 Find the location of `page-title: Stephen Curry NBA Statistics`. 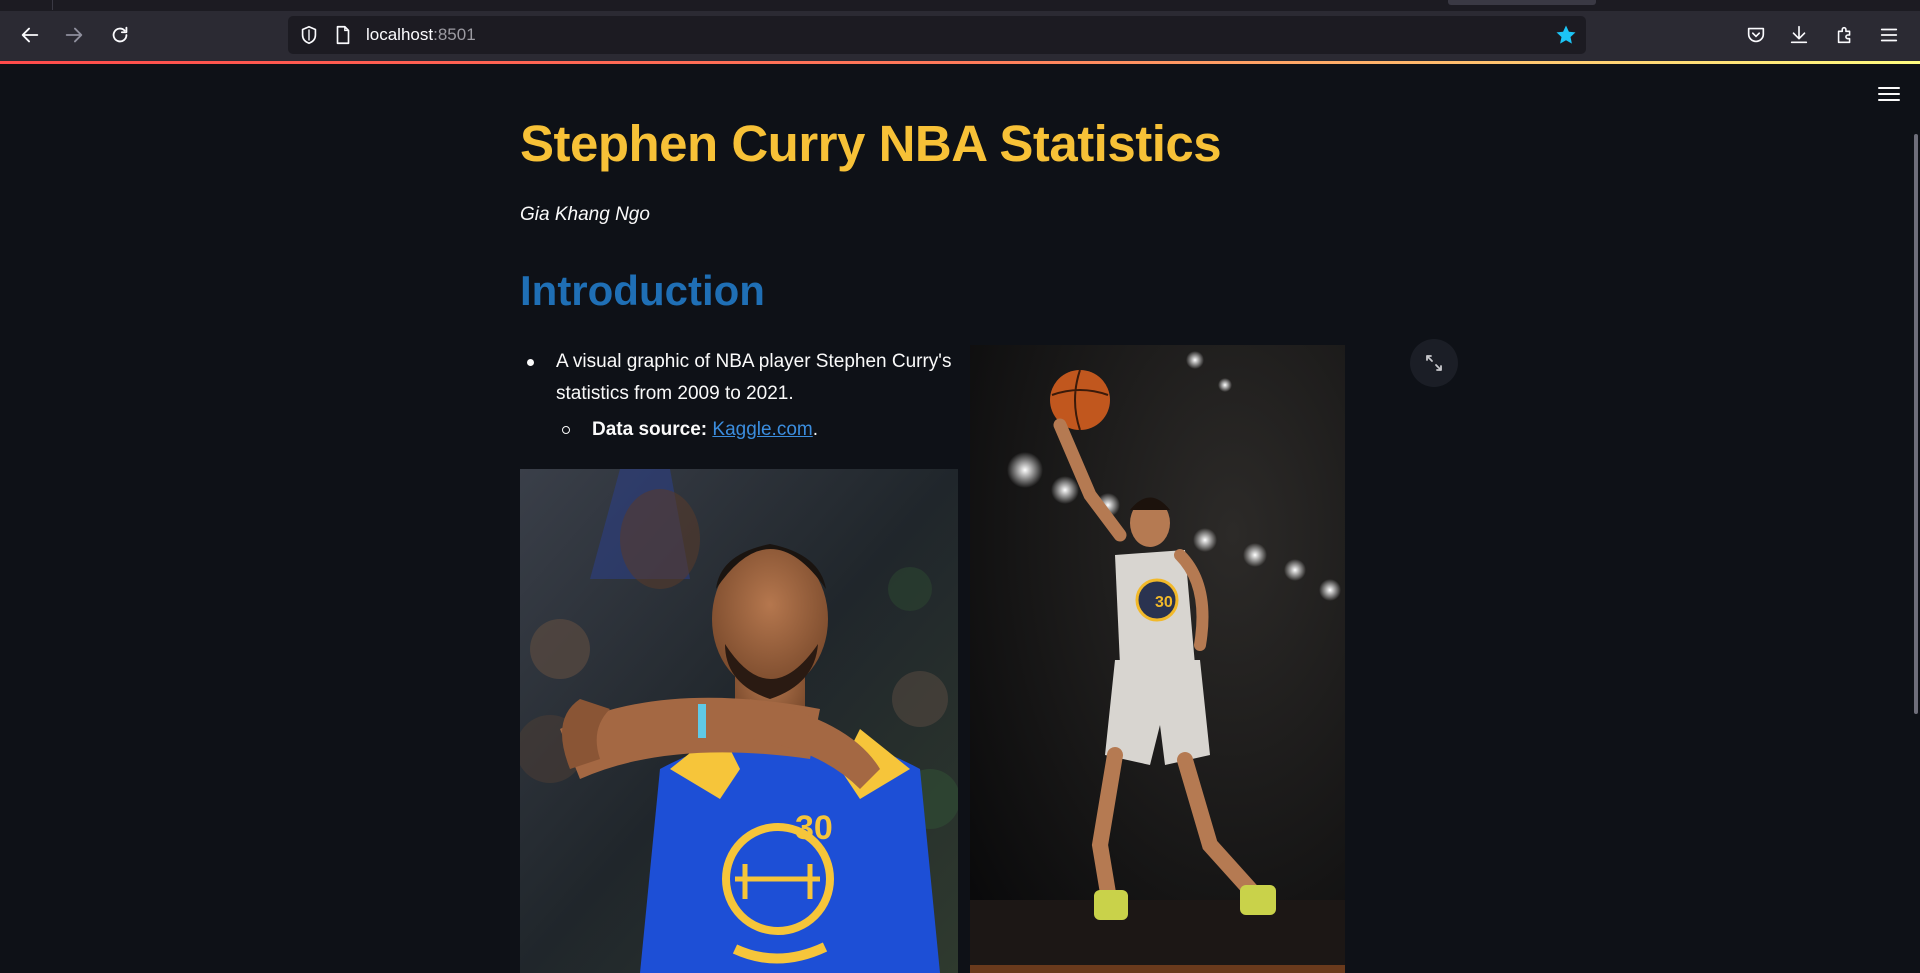

page-title: Stephen Curry NBA Statistics is located at coordinates (871, 143).